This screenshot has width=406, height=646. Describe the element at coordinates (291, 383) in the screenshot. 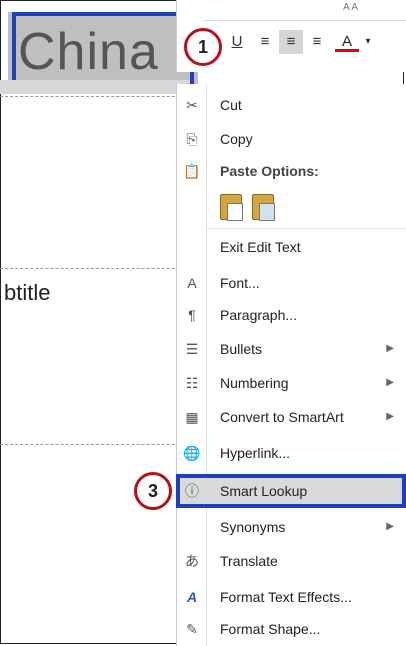

I see `menu-item-numbering: ☷ Numbering ▶` at that location.